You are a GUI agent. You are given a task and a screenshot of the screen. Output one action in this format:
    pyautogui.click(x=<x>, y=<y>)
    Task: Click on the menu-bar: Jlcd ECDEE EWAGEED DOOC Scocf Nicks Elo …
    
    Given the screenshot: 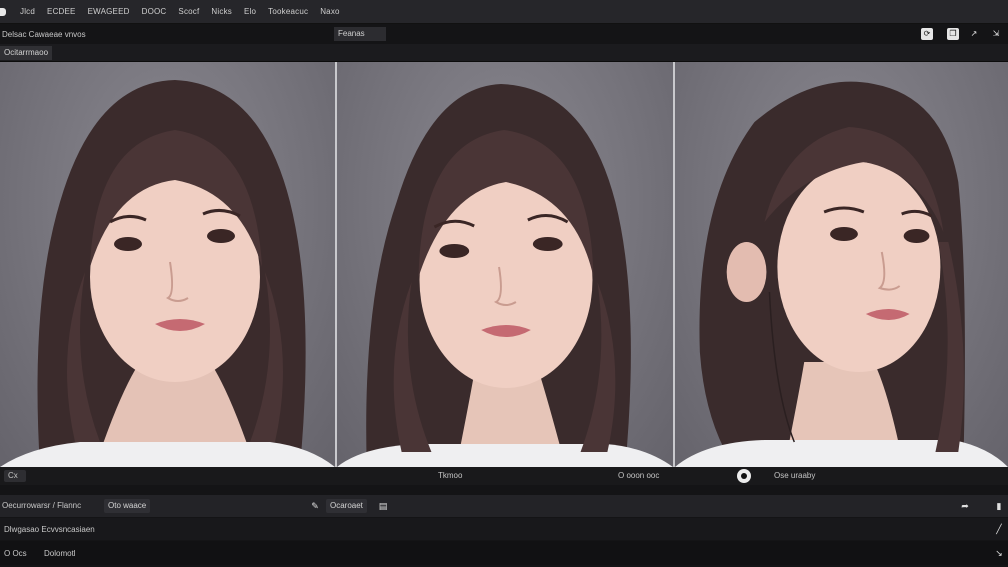 What is the action you would take?
    pyautogui.click(x=504, y=12)
    